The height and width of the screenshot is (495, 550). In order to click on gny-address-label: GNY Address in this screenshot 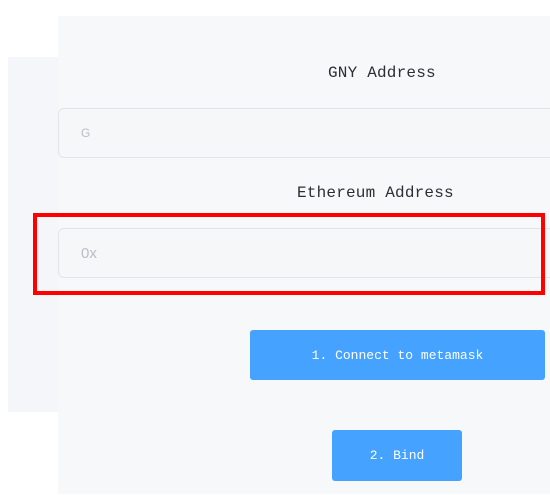, I will do `click(382, 73)`.